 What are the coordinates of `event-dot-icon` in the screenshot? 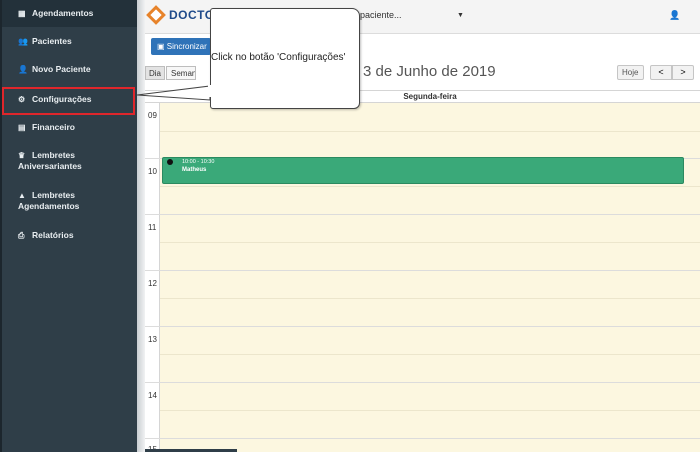 It's located at (170, 162).